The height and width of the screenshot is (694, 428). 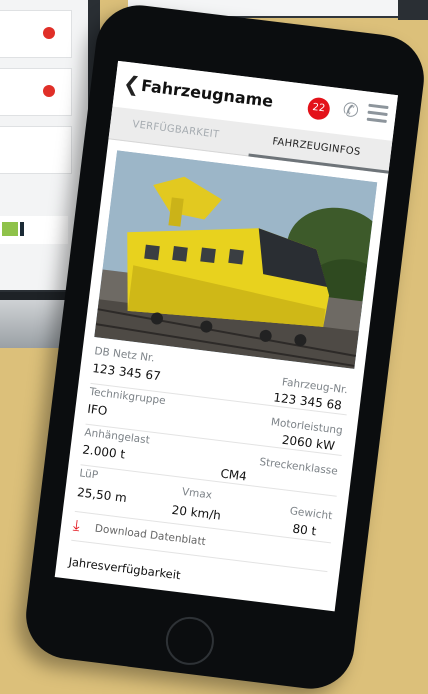 I want to click on tab-verfuegbarkeit: VERFÜGBARKEIT, so click(x=176, y=130).